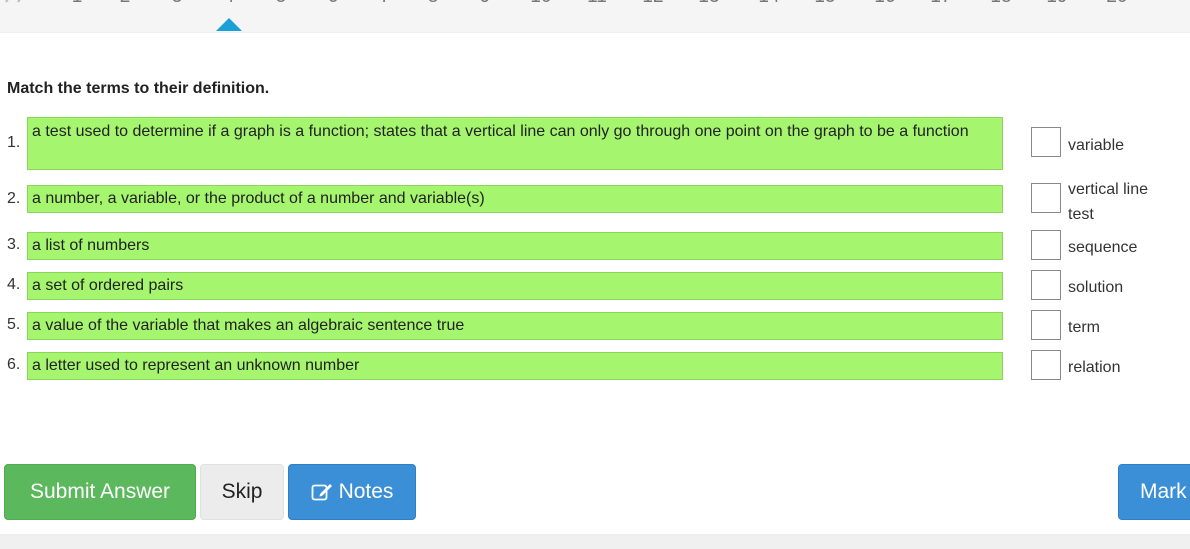 This screenshot has width=1190, height=549. I want to click on nav-number-19: 19, so click(1057, 4).